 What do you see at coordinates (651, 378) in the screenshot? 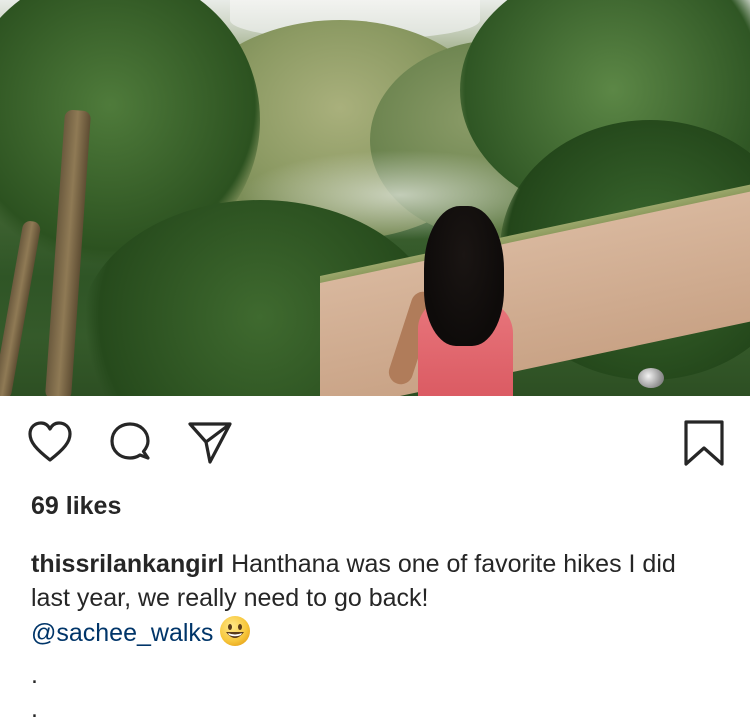
I see `photo-wall-lamp` at bounding box center [651, 378].